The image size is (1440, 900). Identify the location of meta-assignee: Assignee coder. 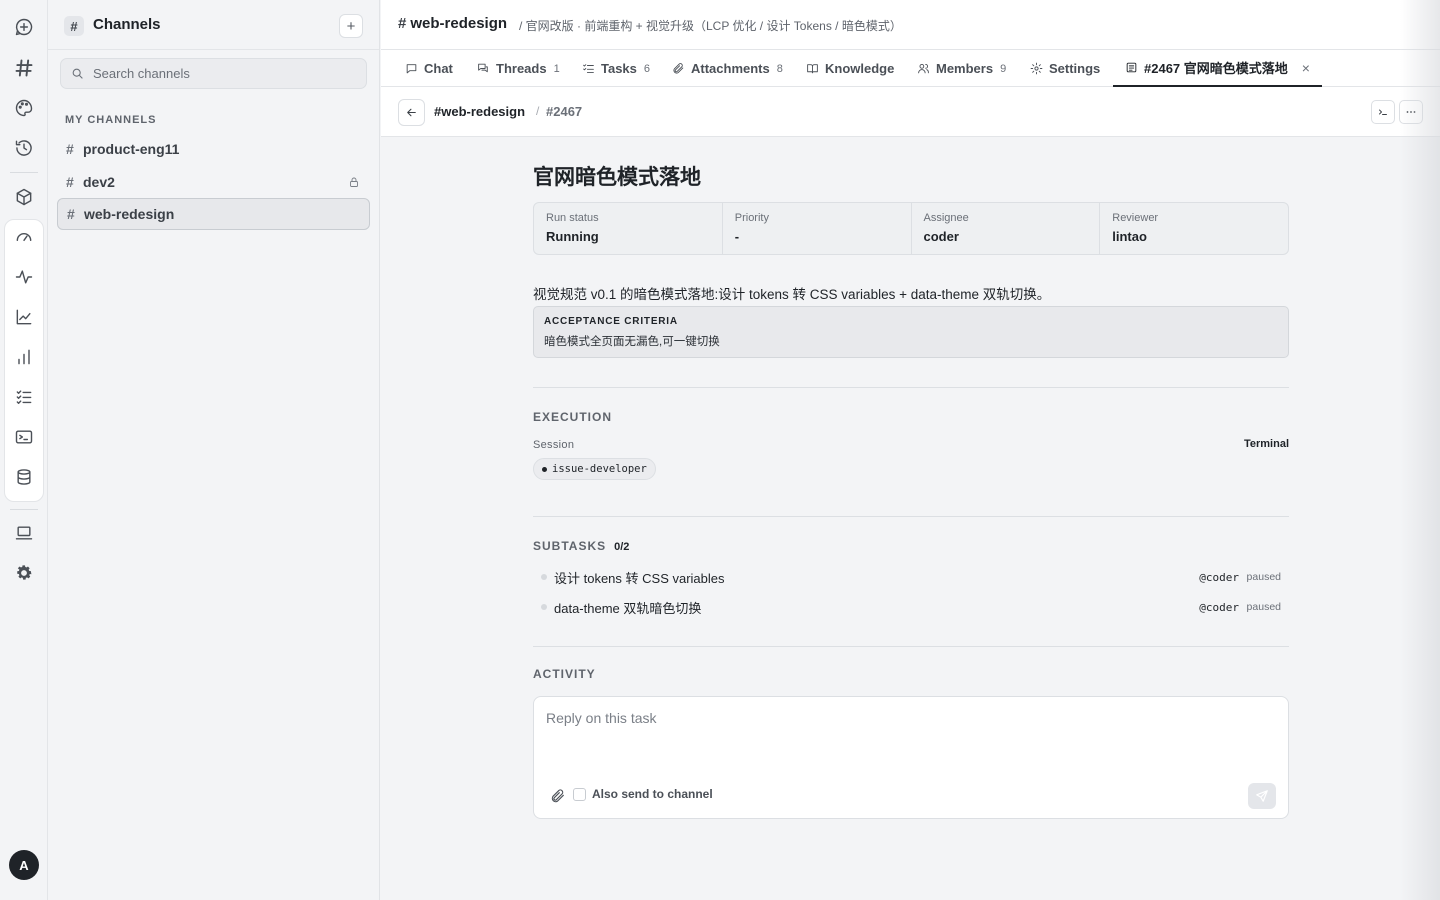
(1006, 228).